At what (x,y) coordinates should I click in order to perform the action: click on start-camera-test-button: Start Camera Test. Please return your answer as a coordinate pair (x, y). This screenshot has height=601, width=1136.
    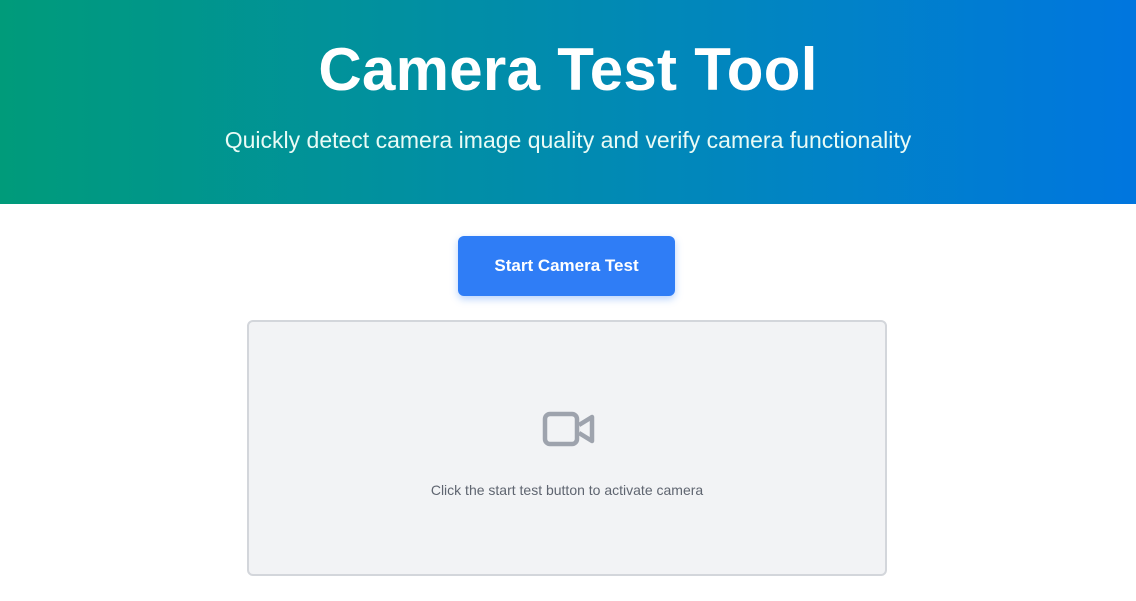
    Looking at the image, I should click on (566, 266).